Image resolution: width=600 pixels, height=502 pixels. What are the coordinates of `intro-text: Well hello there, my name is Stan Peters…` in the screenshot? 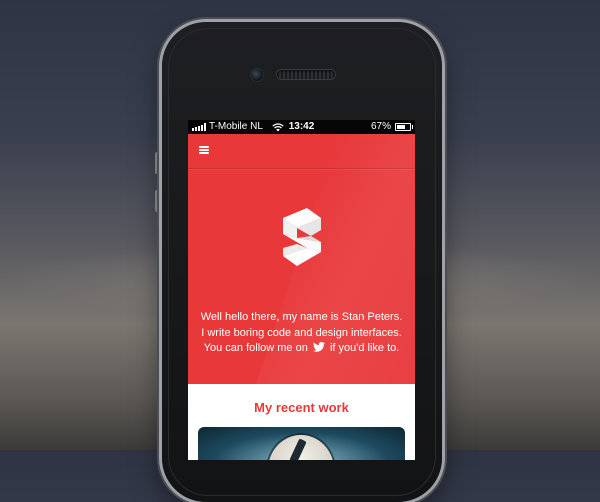 It's located at (301, 333).